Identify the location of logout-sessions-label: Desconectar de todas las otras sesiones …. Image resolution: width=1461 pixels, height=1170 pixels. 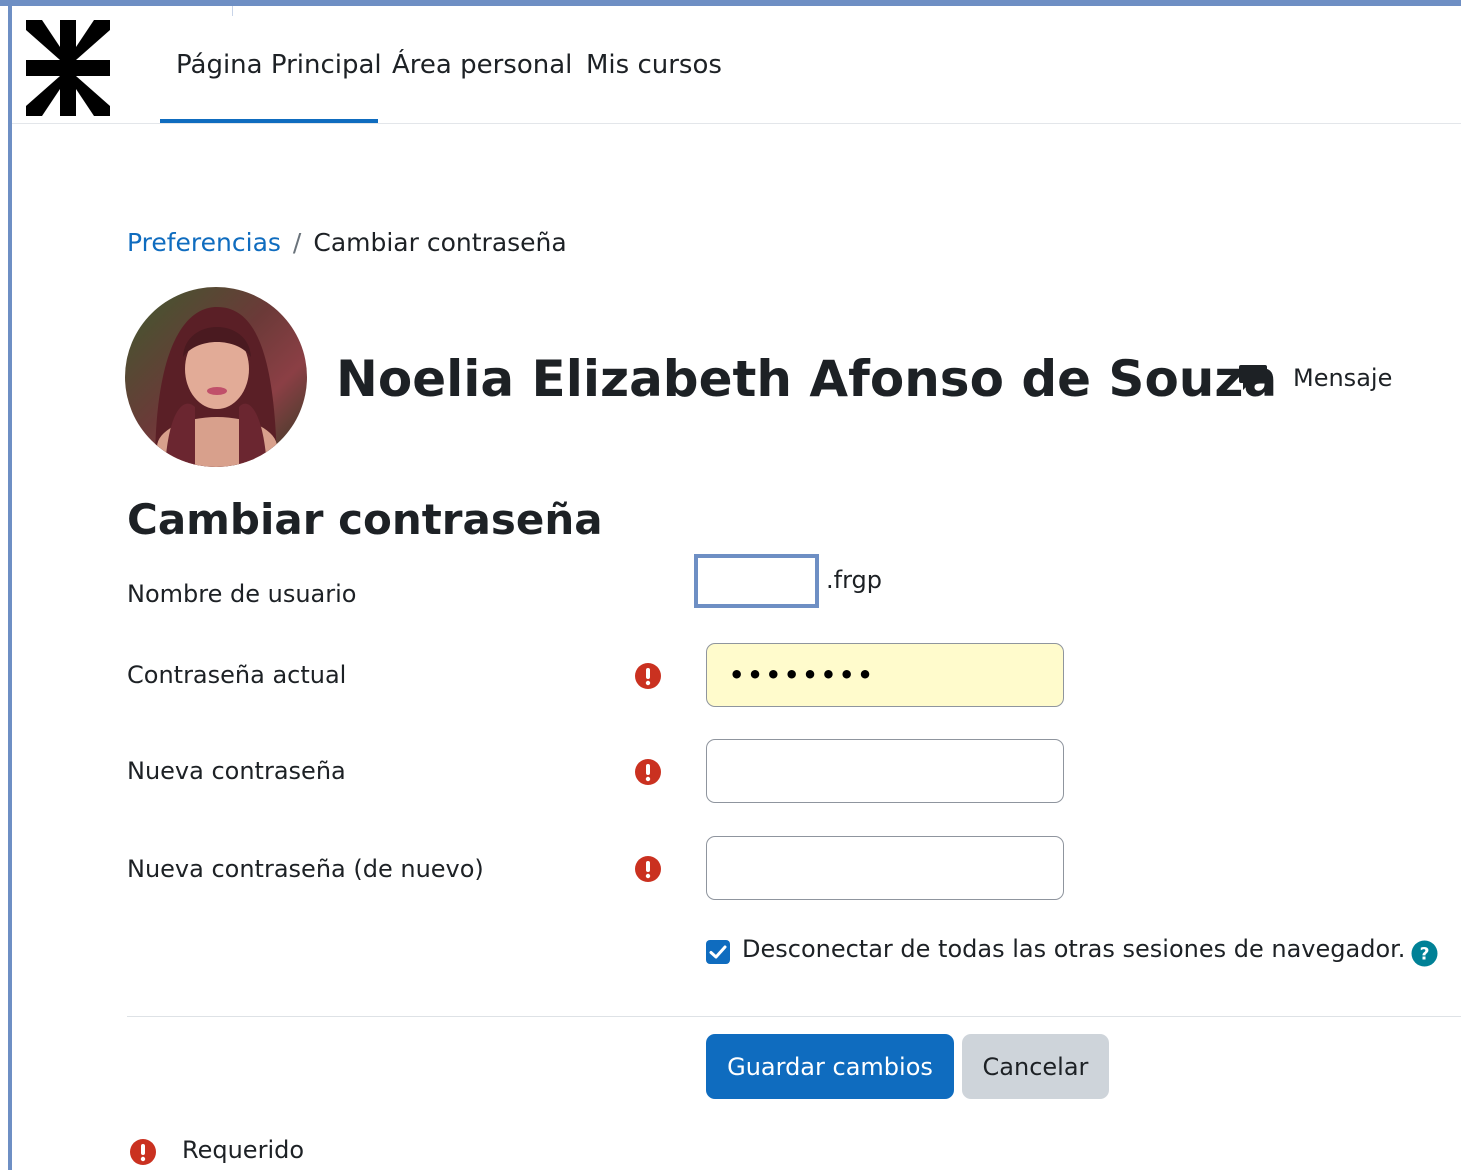
(1073, 949).